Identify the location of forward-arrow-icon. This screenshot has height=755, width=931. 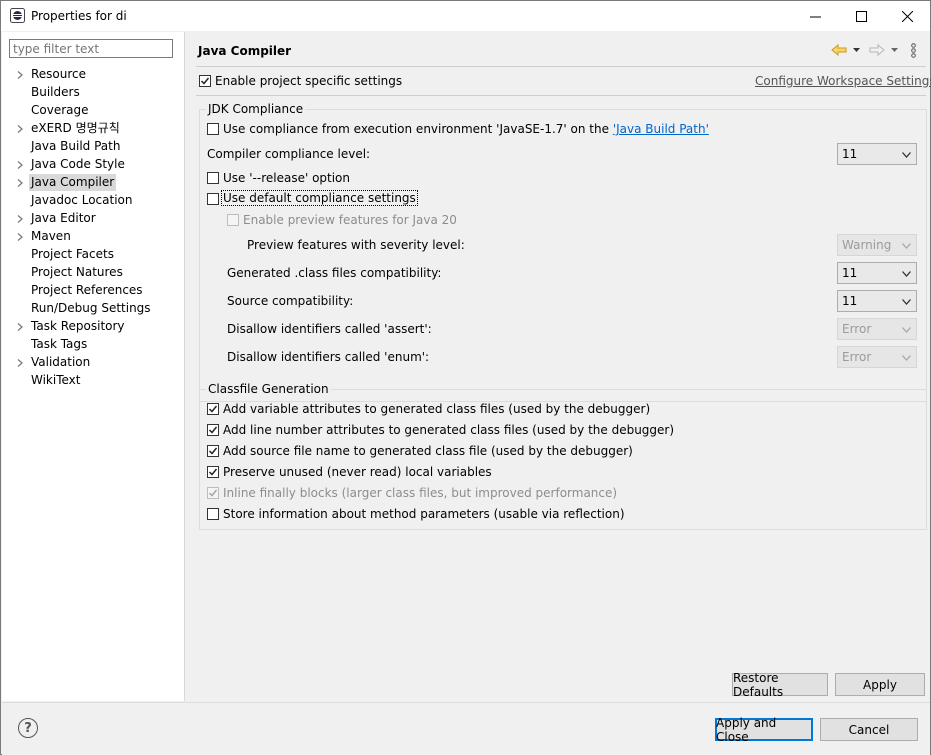
(877, 50).